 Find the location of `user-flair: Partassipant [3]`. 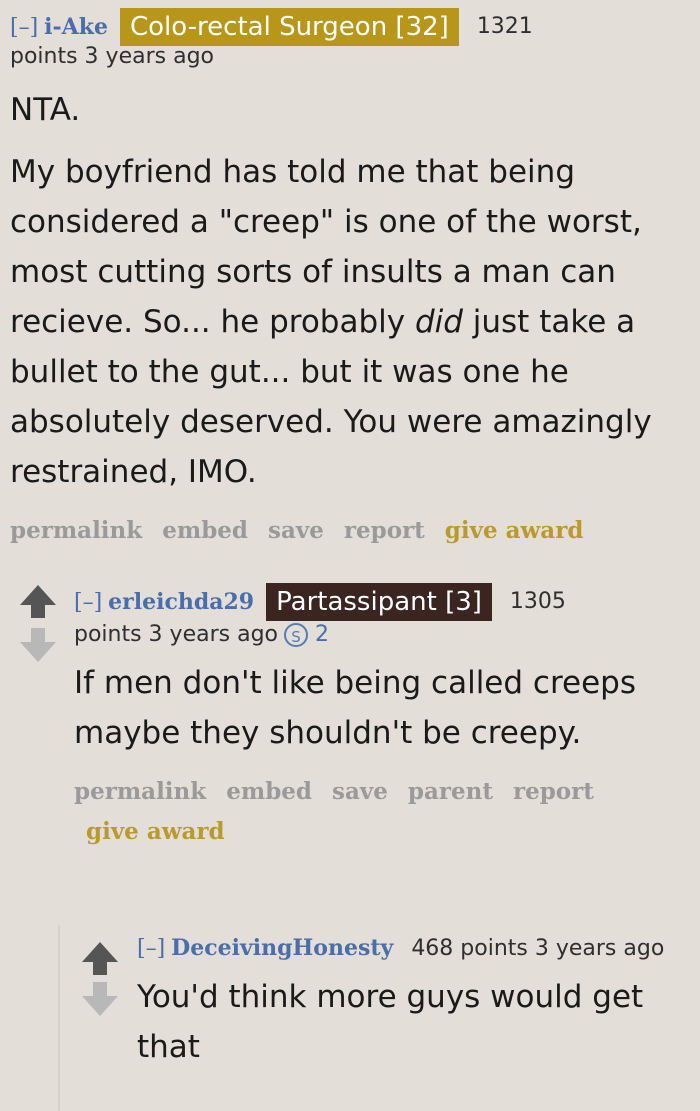

user-flair: Partassipant [3] is located at coordinates (379, 602).